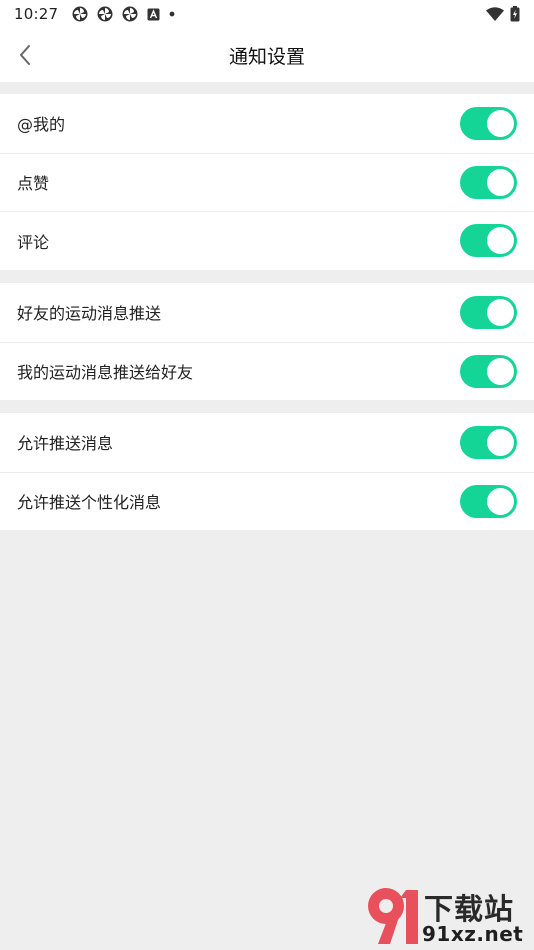 The height and width of the screenshot is (950, 534). I want to click on a-box-icon, so click(153, 14).